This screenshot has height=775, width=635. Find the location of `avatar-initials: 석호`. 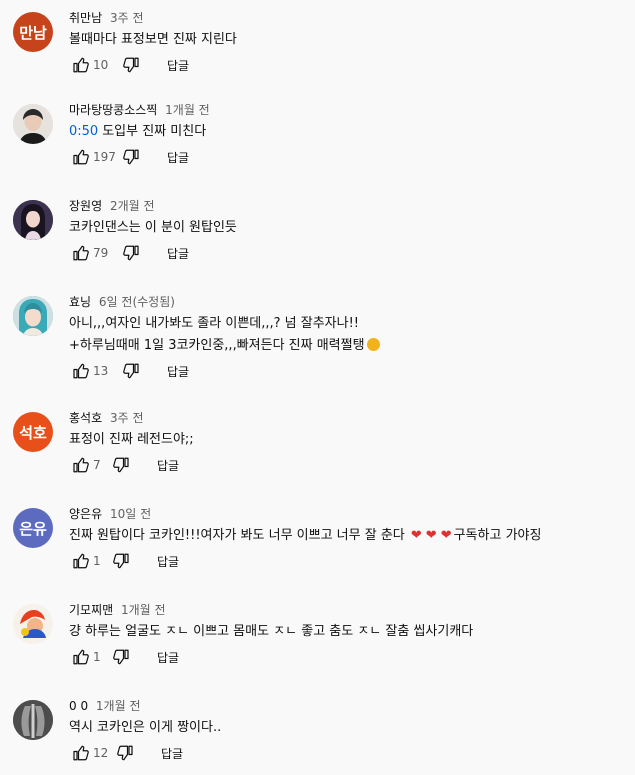

avatar-initials: 석호 is located at coordinates (33, 432).